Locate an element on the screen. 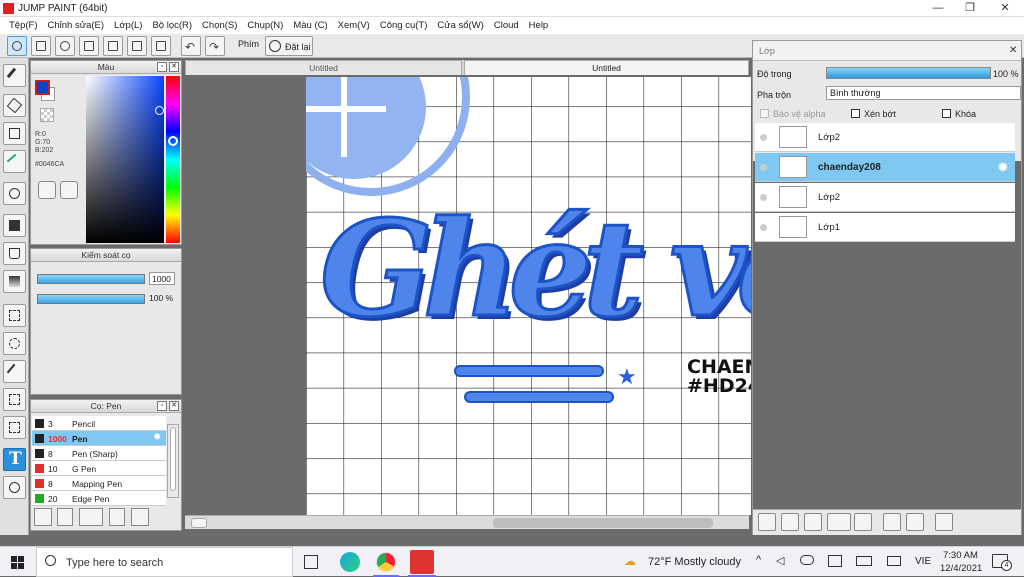 Image resolution: width=1024 pixels, height=577 pixels. new-raster-layer-icon is located at coordinates (790, 522).